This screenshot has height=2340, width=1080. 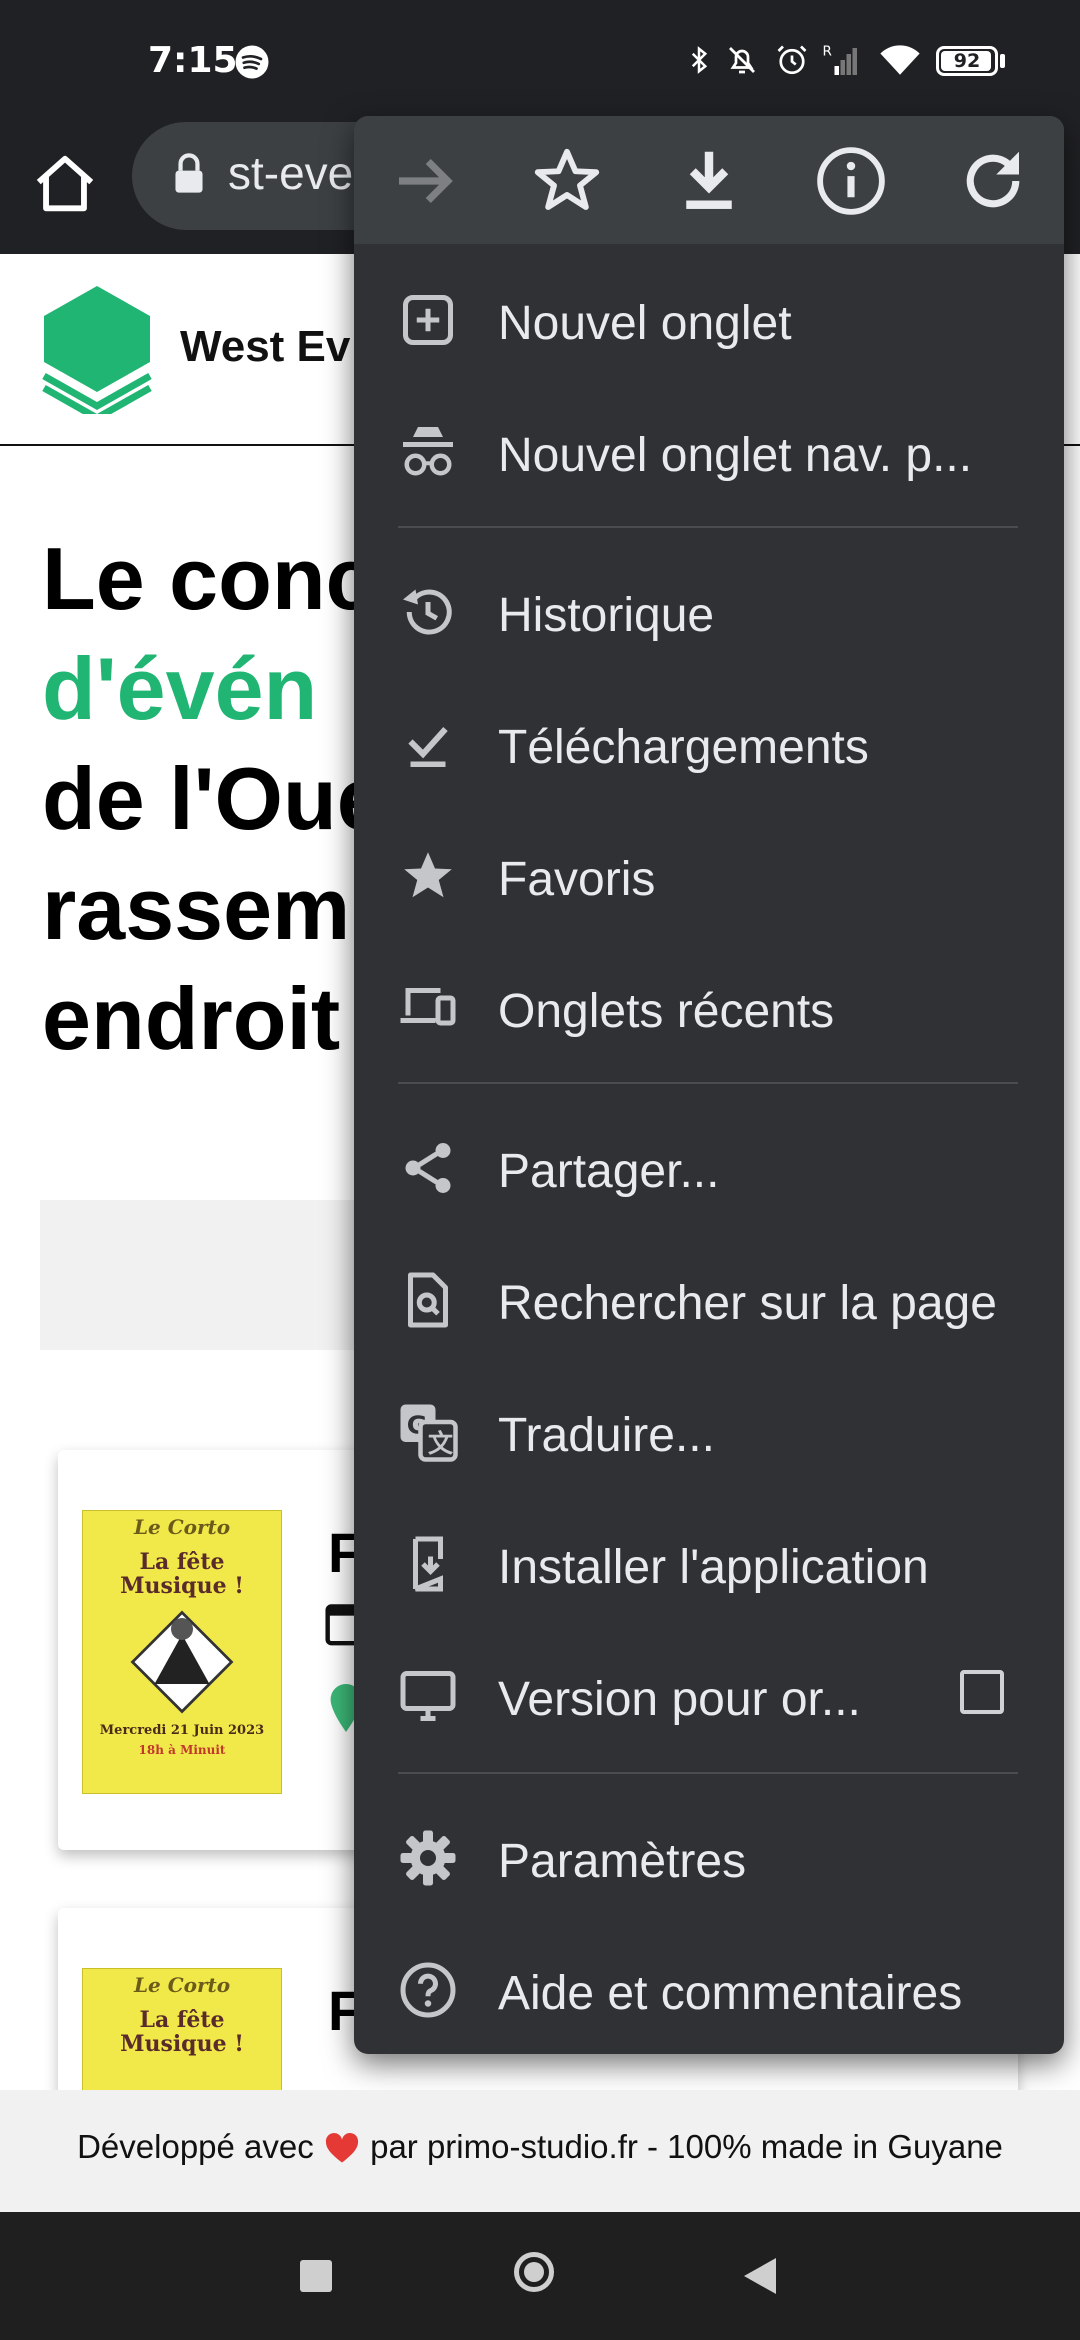 I want to click on event-poster: Le Corto La fête Musique !, so click(x=182, y=2029).